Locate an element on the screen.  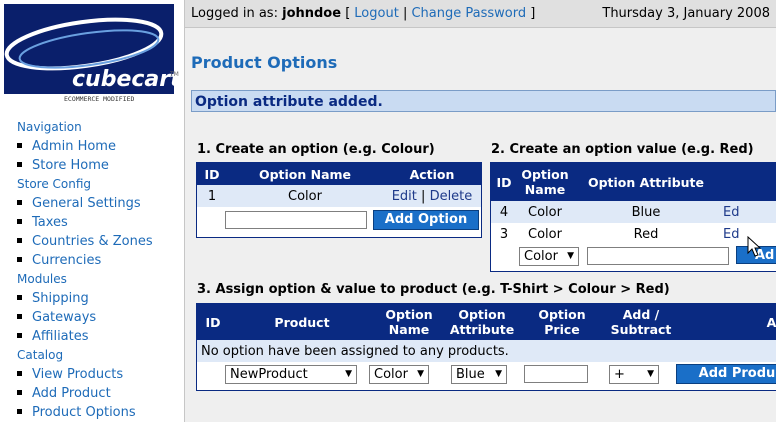
new-option-input is located at coordinates (296, 220).